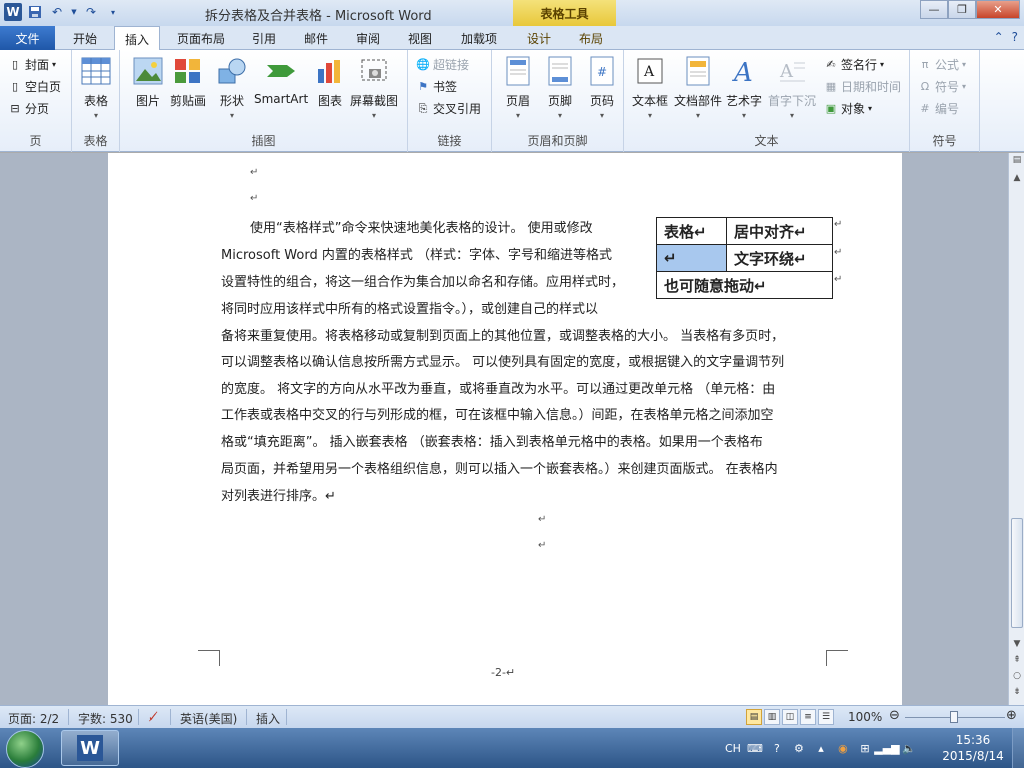 This screenshot has height=768, width=1024. I want to click on signature-line-button: ✍ 签名行 ▾, so click(854, 64).